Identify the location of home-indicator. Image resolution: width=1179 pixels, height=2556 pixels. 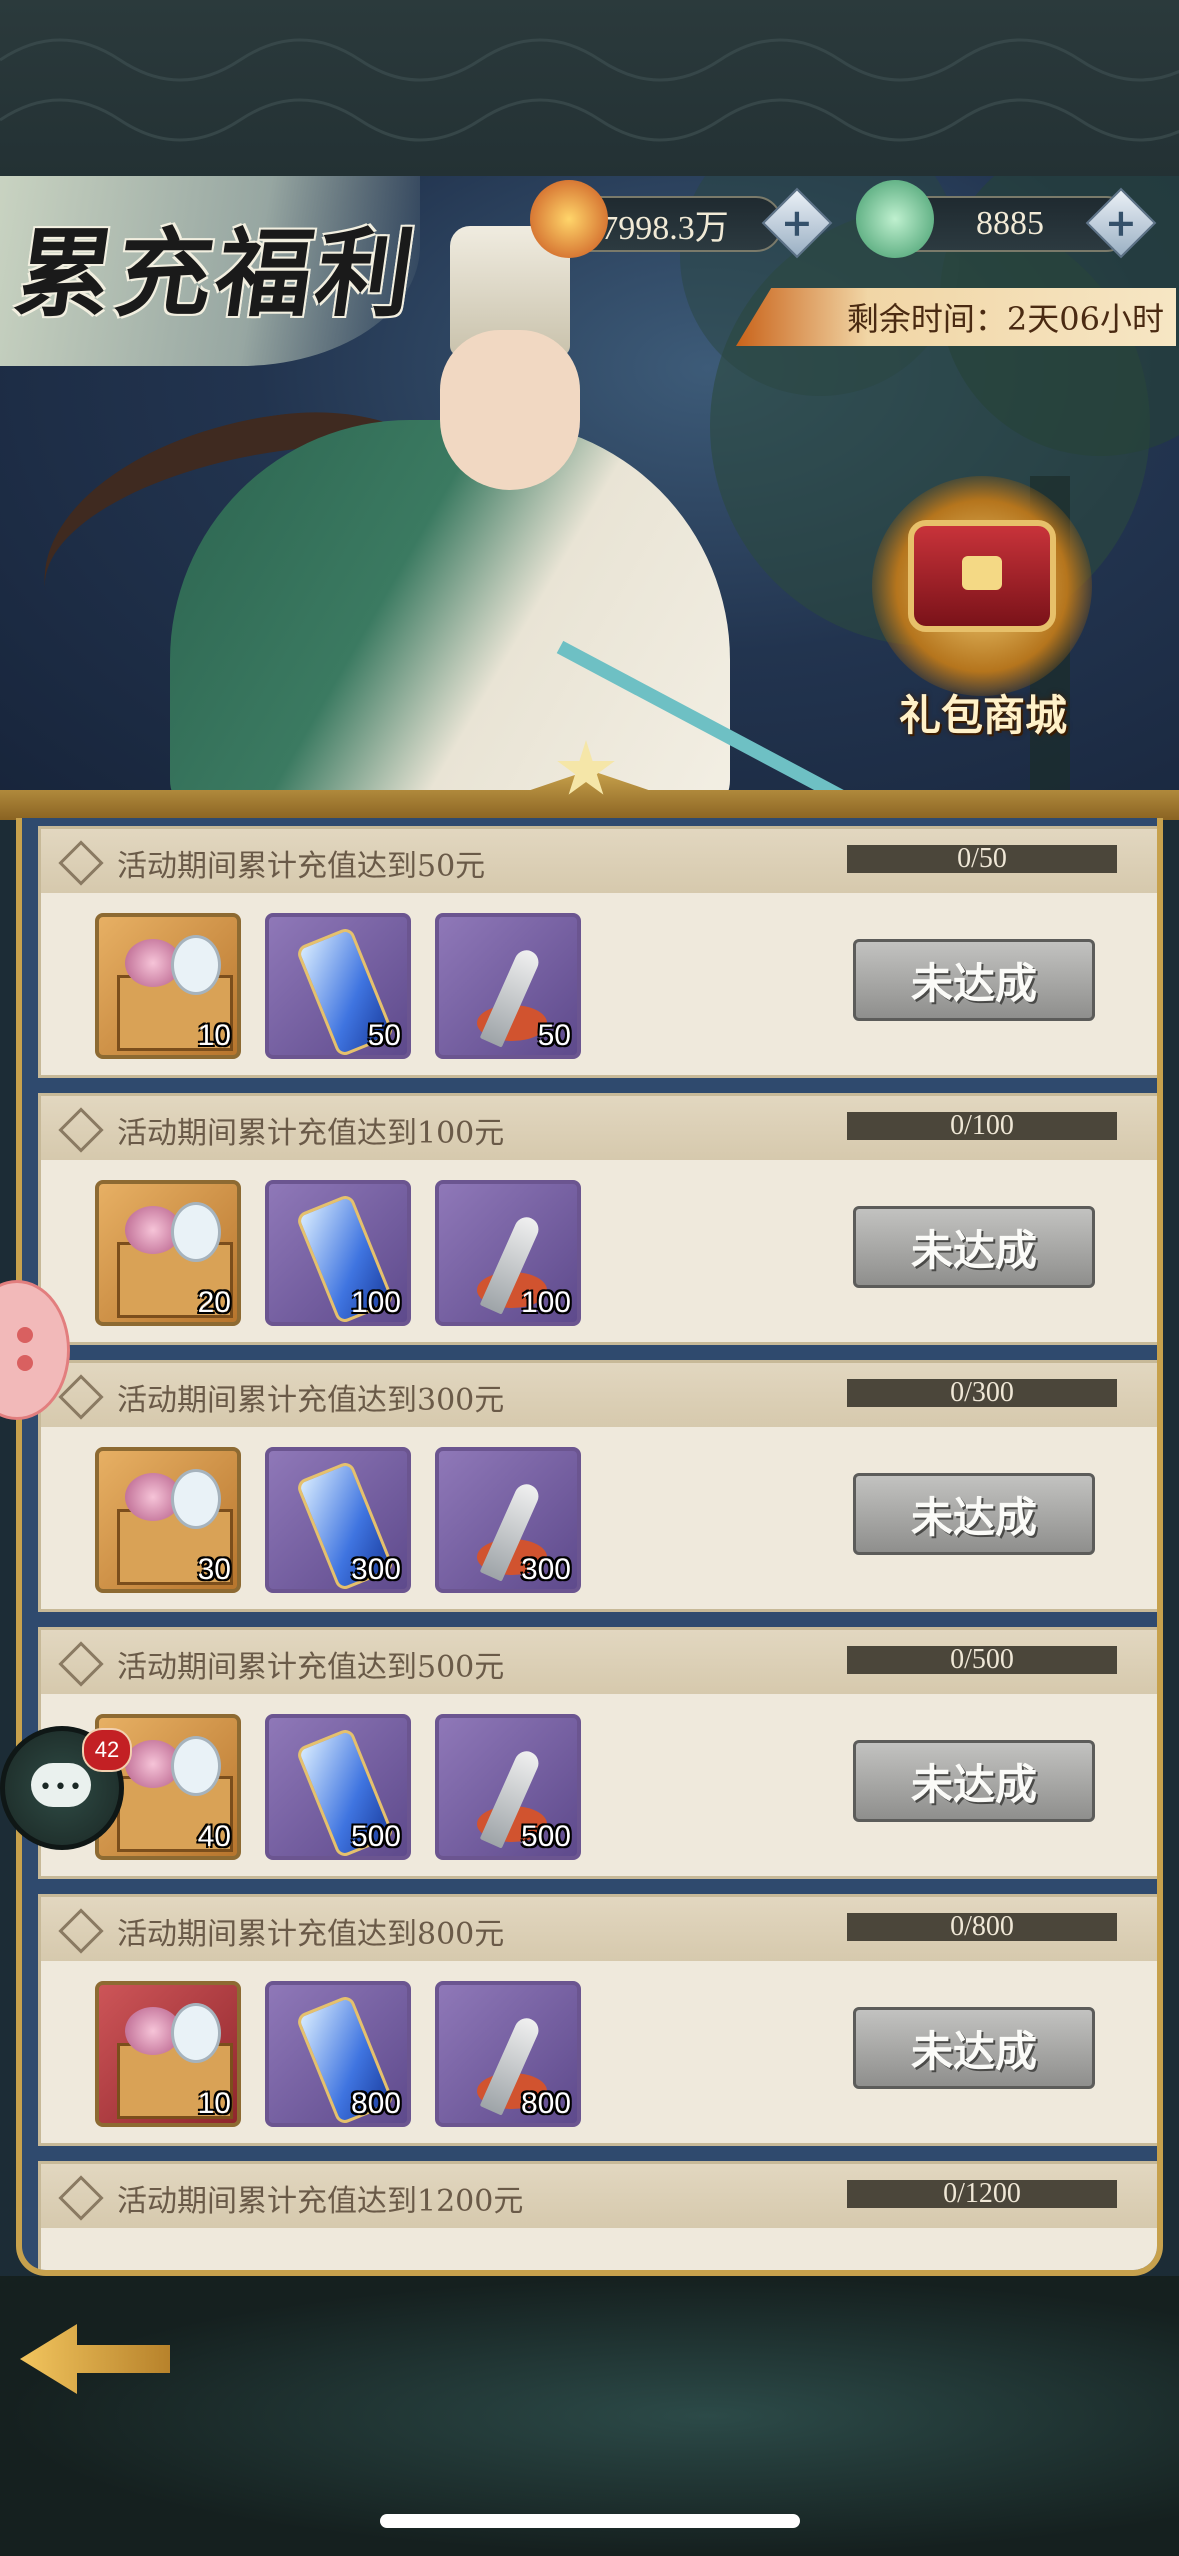
(590, 2521).